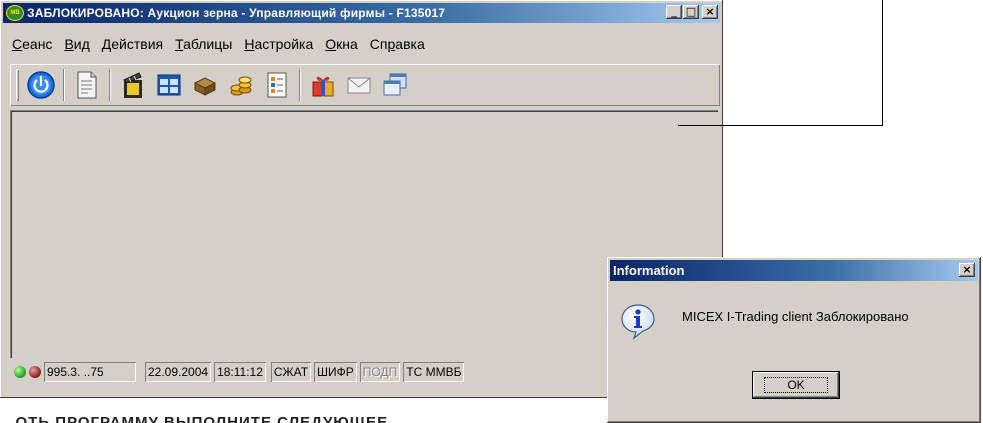 The width and height of the screenshot is (983, 423). What do you see at coordinates (132, 46) in the screenshot?
I see `menu-actions: Действия` at bounding box center [132, 46].